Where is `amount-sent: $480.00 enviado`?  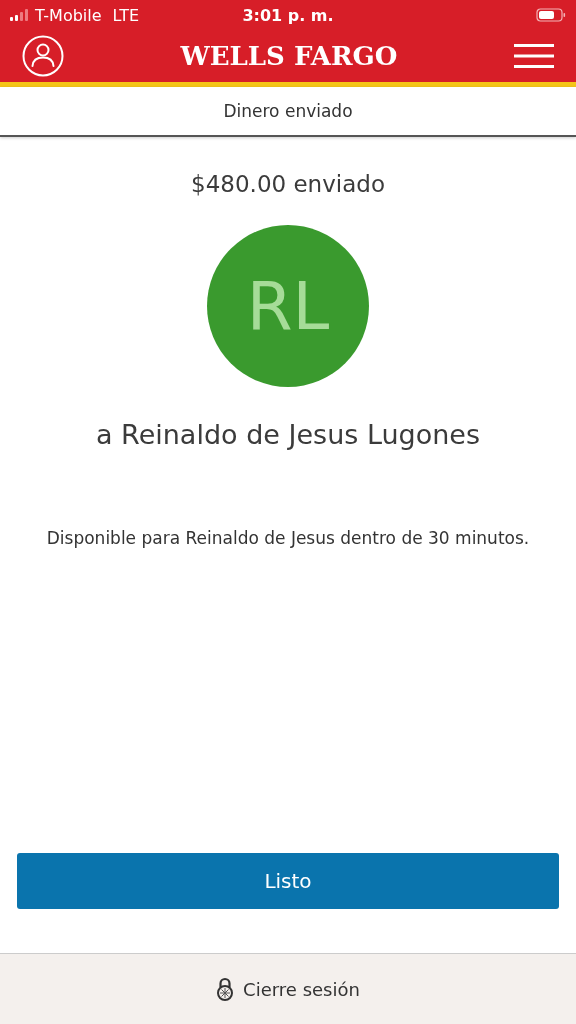 amount-sent: $480.00 enviado is located at coordinates (288, 184).